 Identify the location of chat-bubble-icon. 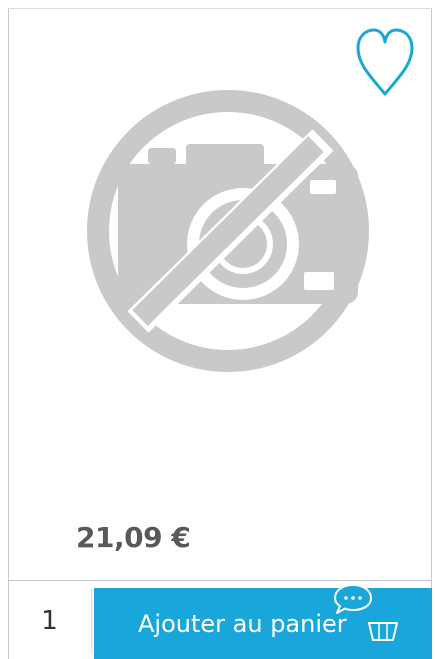
(353, 599).